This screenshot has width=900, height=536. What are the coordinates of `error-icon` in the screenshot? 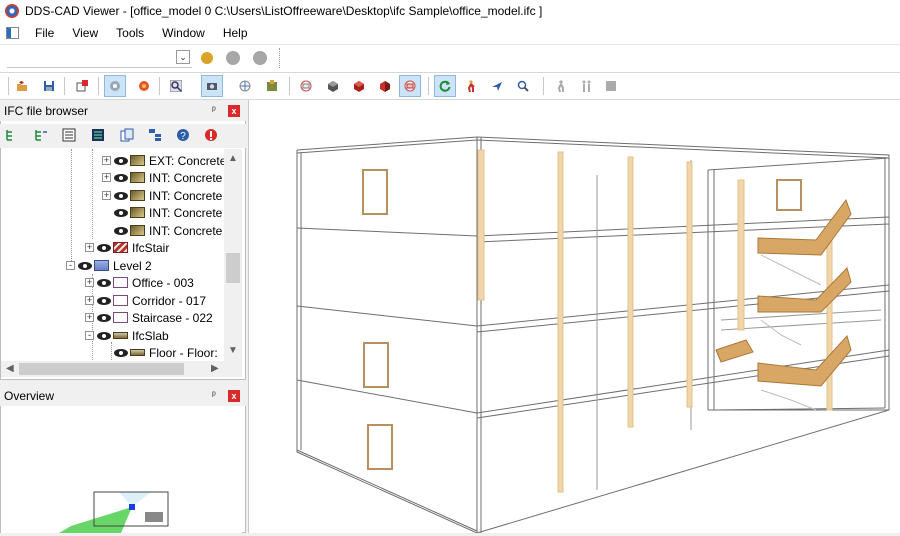 It's located at (211, 135).